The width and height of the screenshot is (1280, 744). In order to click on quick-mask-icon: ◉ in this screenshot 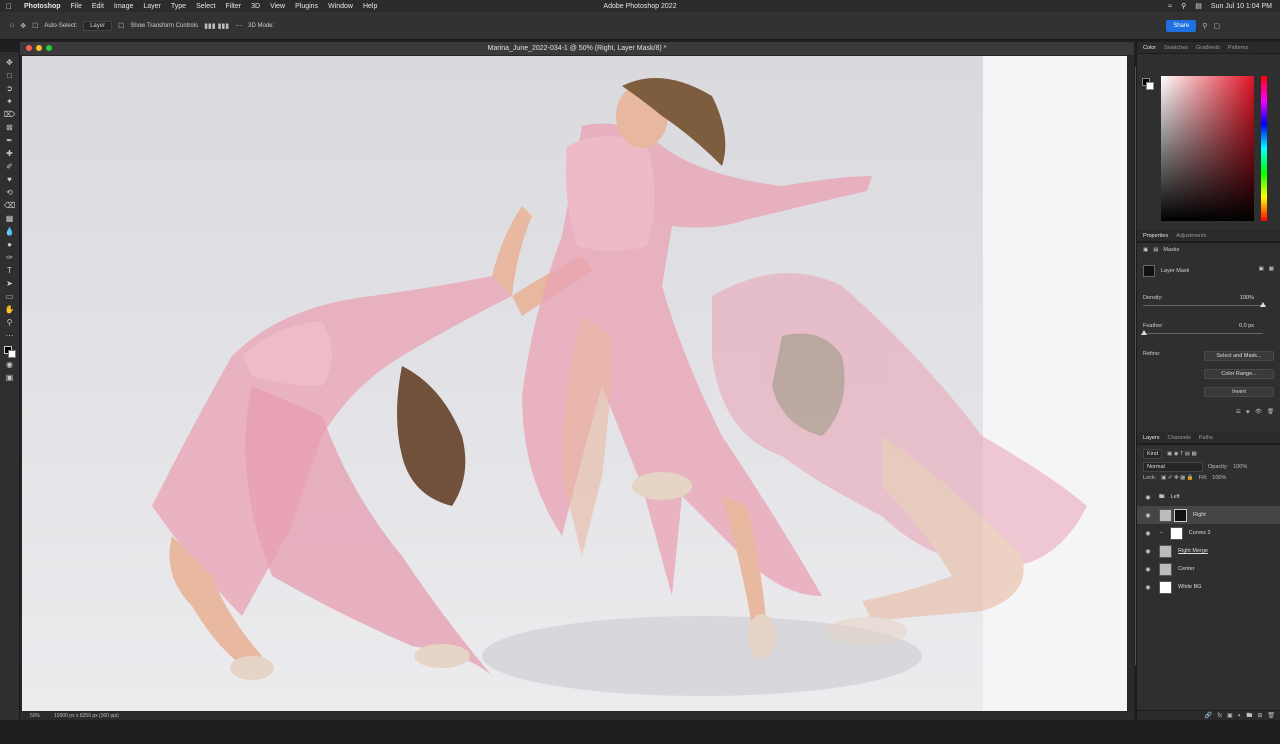, I will do `click(10, 364)`.